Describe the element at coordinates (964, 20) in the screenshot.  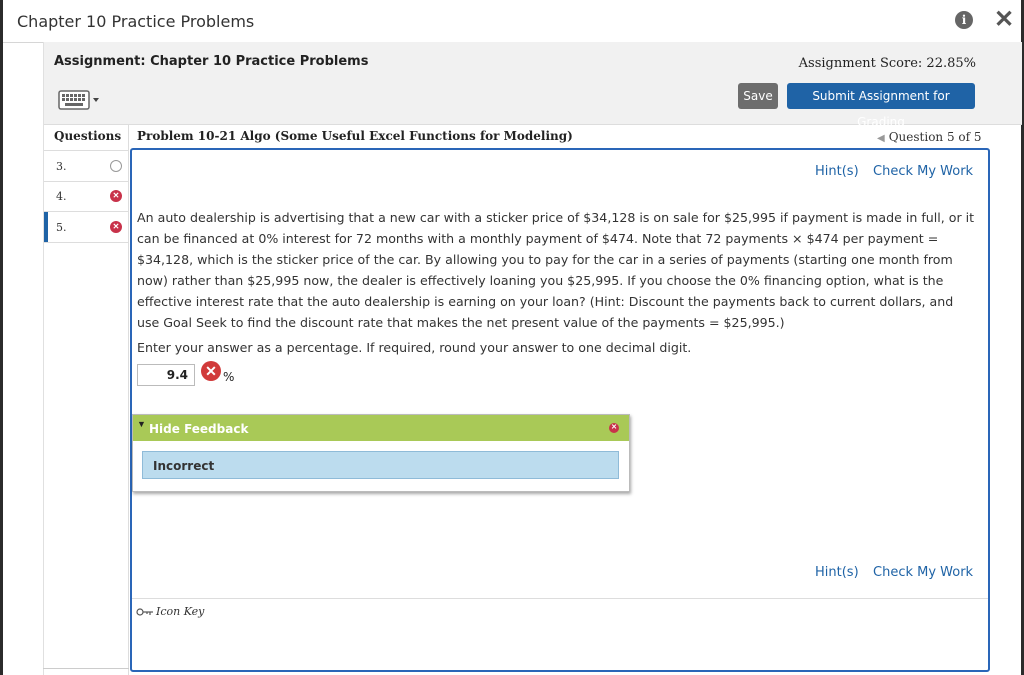
I see `info-icon: i` at that location.